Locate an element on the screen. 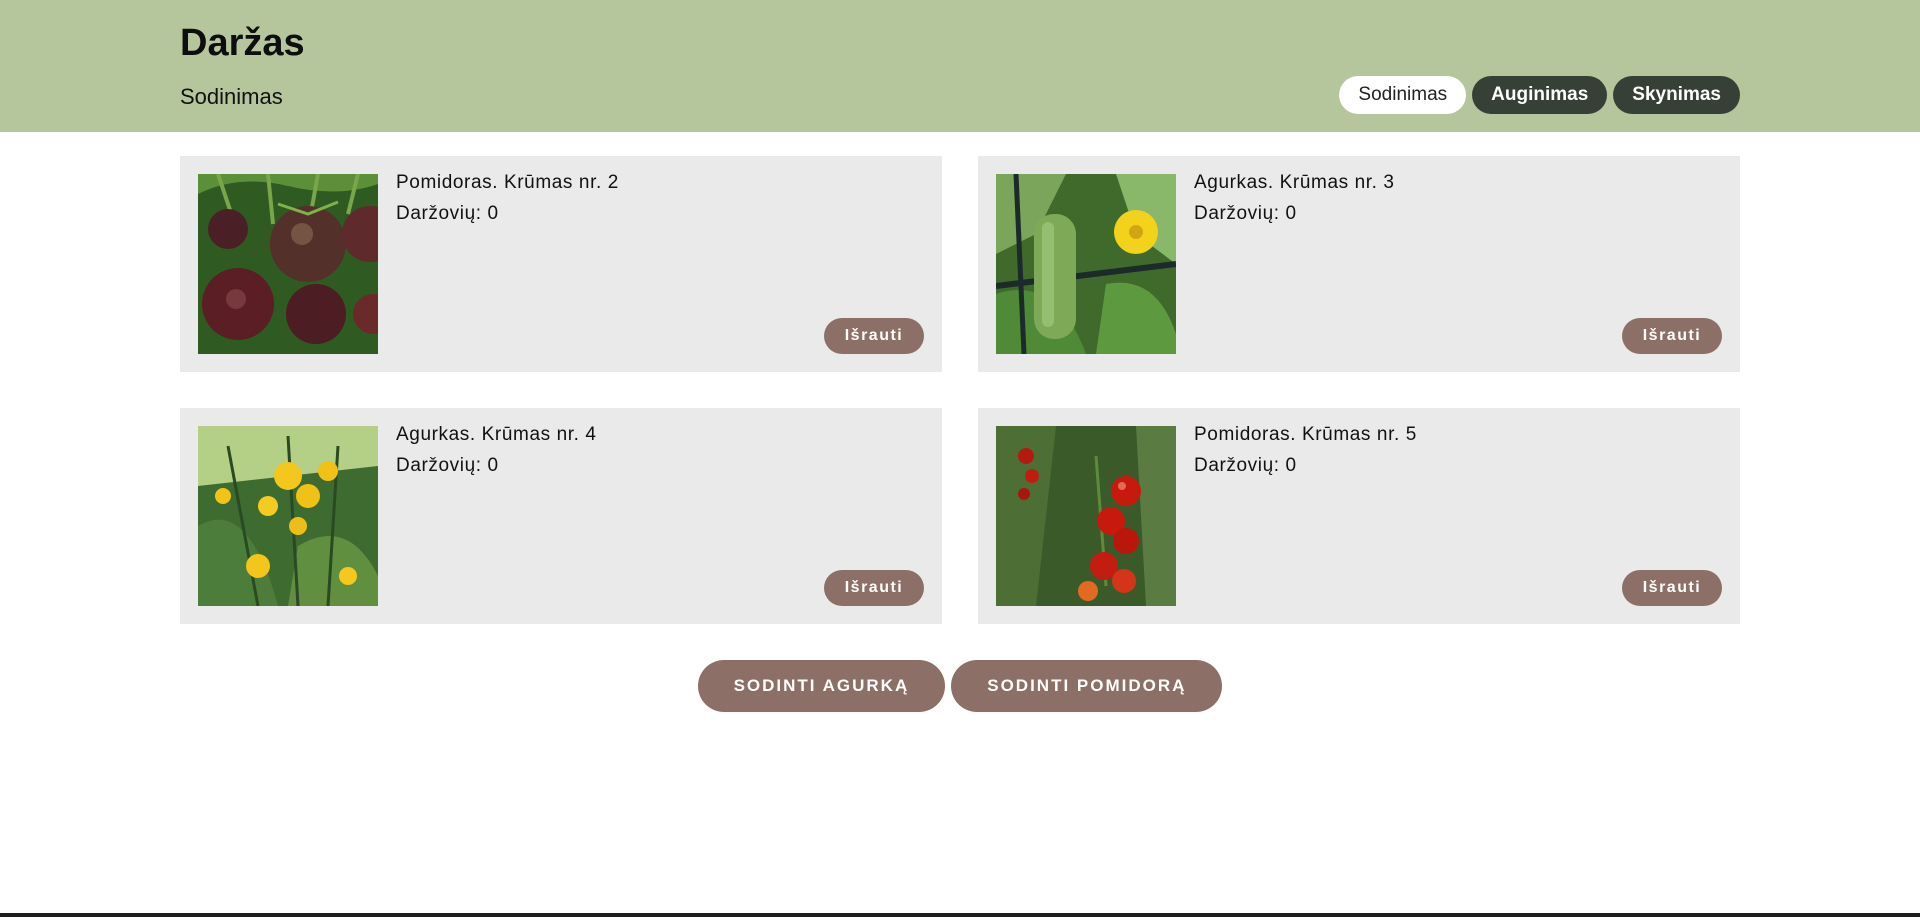 Image resolution: width=1920 pixels, height=917 pixels. nav-auginimas: Auginimas is located at coordinates (1540, 95).